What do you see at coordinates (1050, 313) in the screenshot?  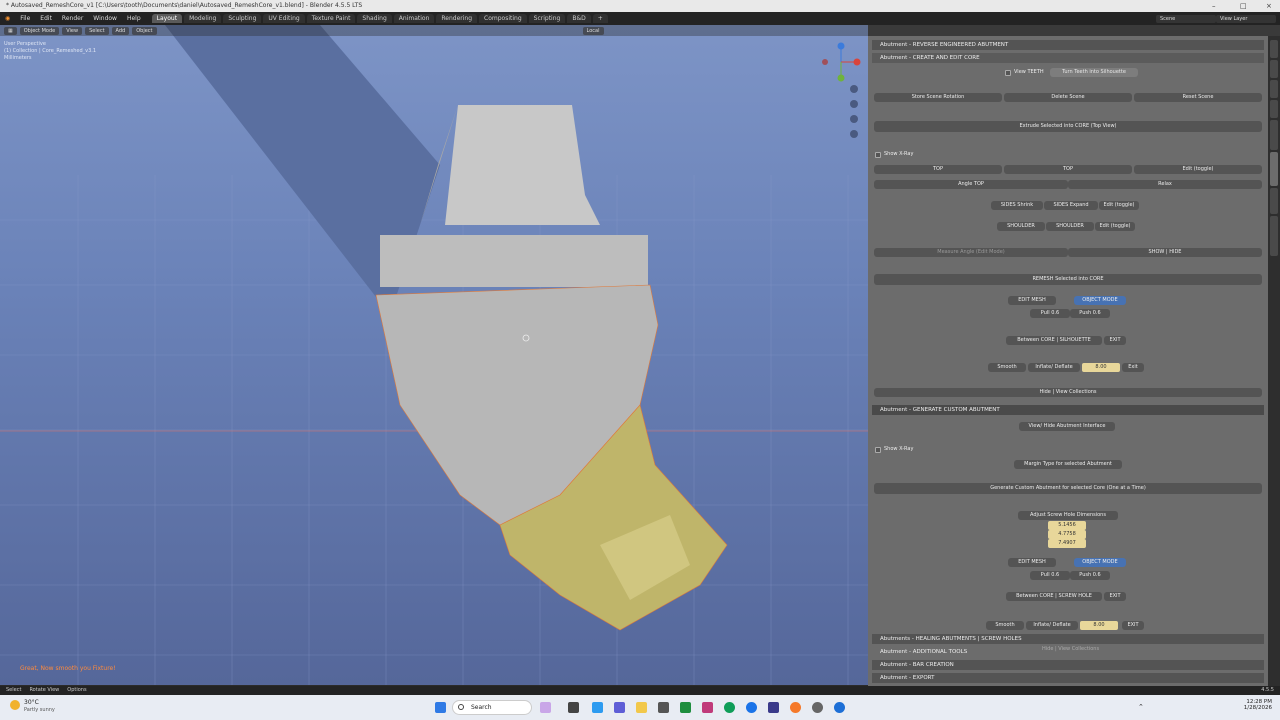 I see `pull-button: Pull 0.6` at bounding box center [1050, 313].